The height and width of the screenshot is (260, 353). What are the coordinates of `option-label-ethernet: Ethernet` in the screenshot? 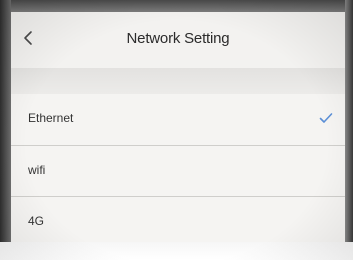 It's located at (51, 118).